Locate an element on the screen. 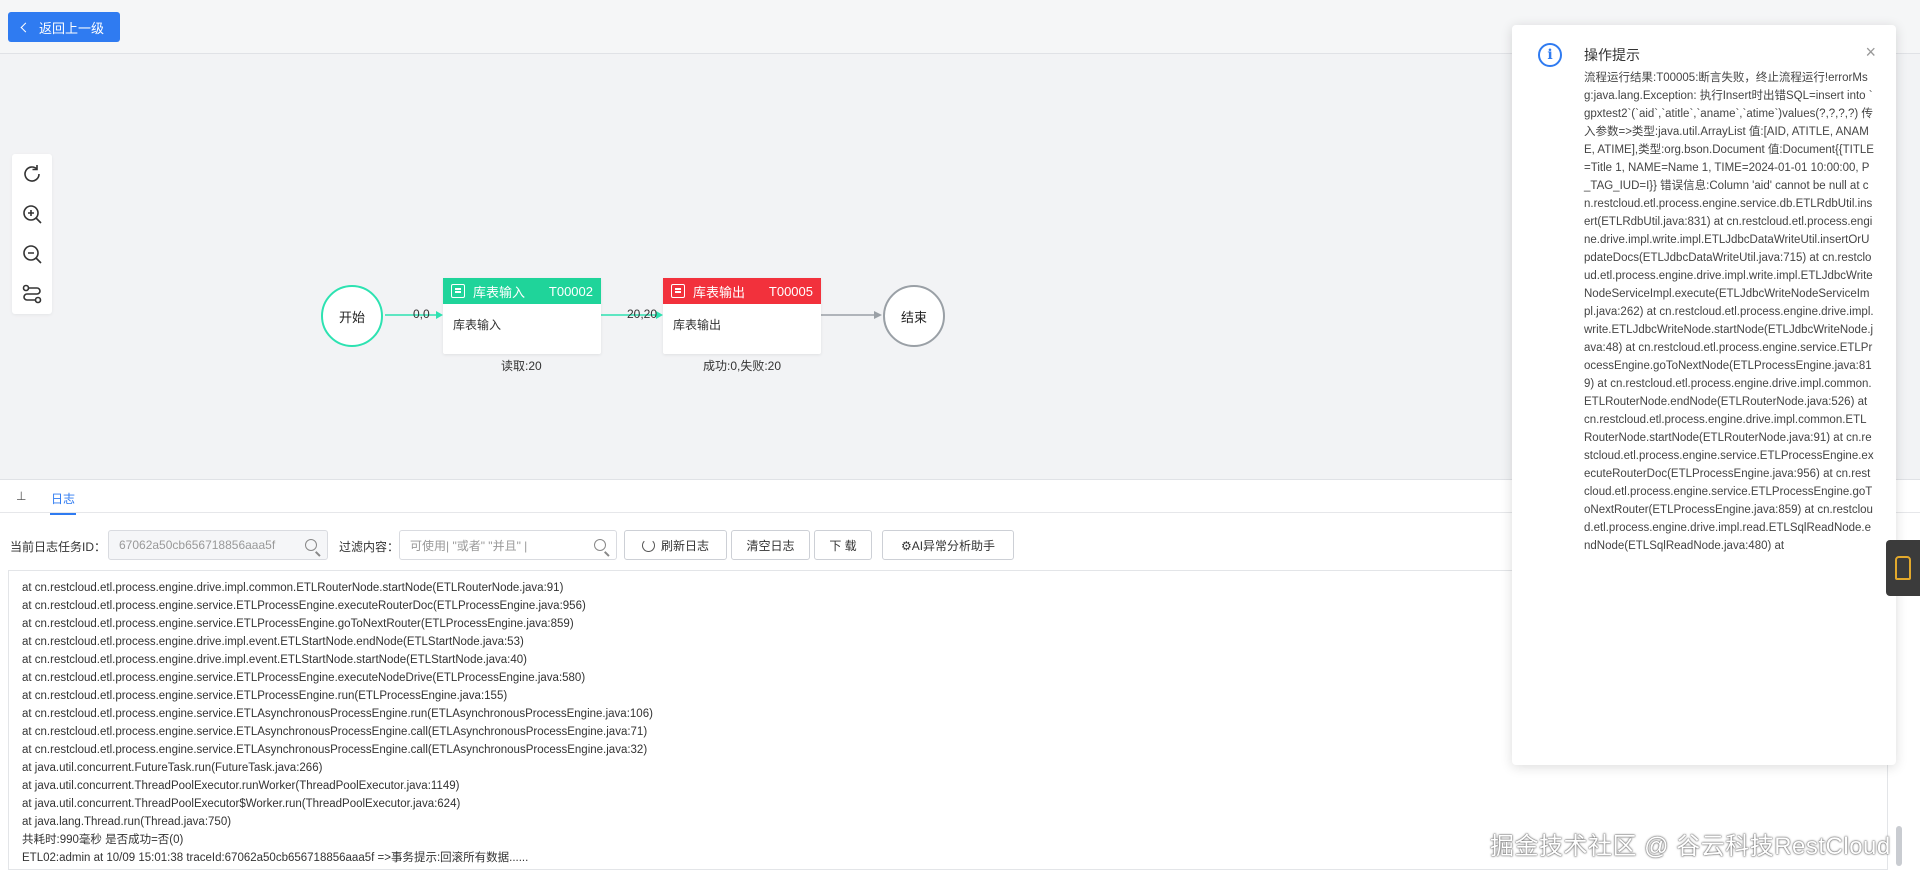 The height and width of the screenshot is (880, 1920). task-node-output-stat: 成功:0,失败:20 is located at coordinates (742, 366).